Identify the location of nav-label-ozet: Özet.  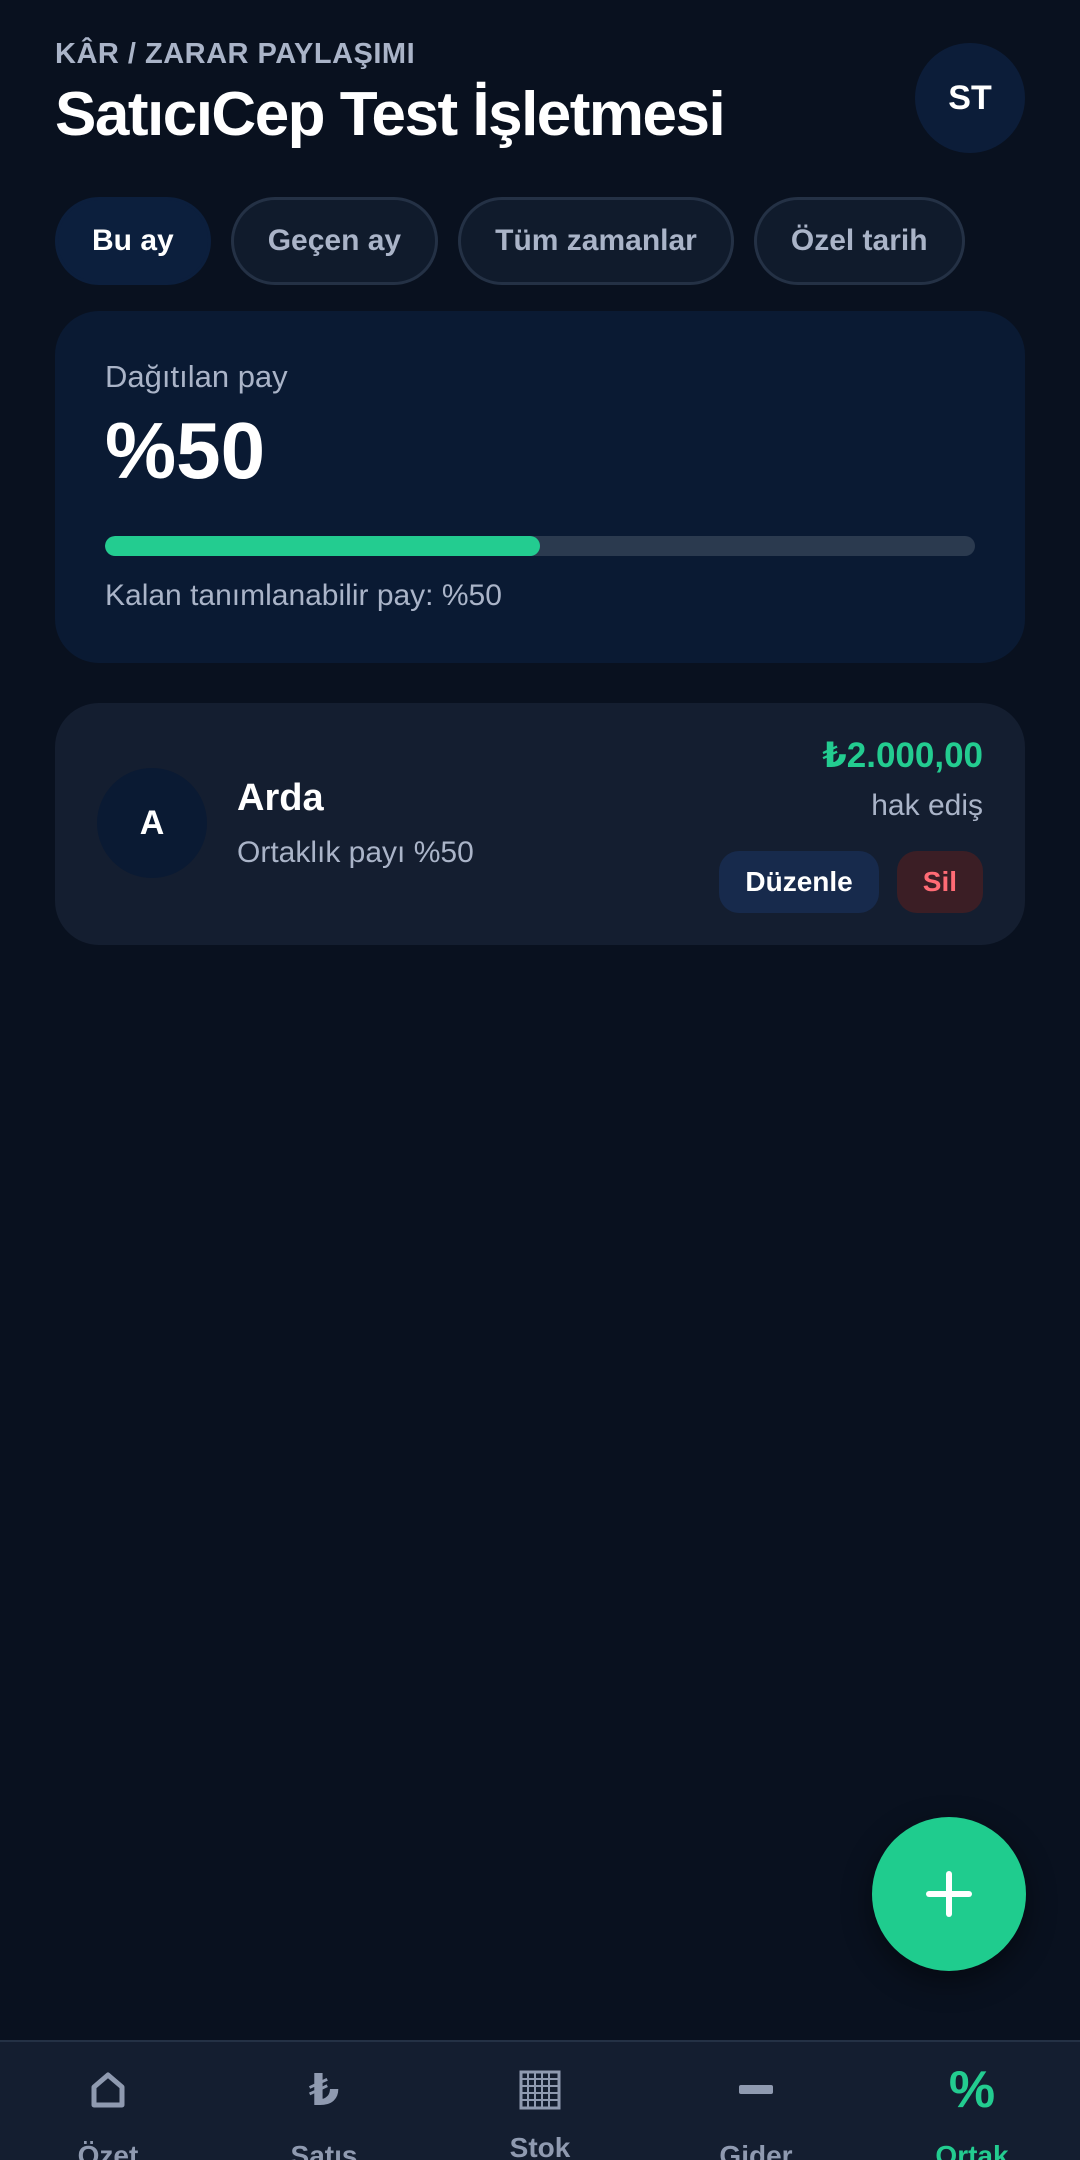
(108, 2150).